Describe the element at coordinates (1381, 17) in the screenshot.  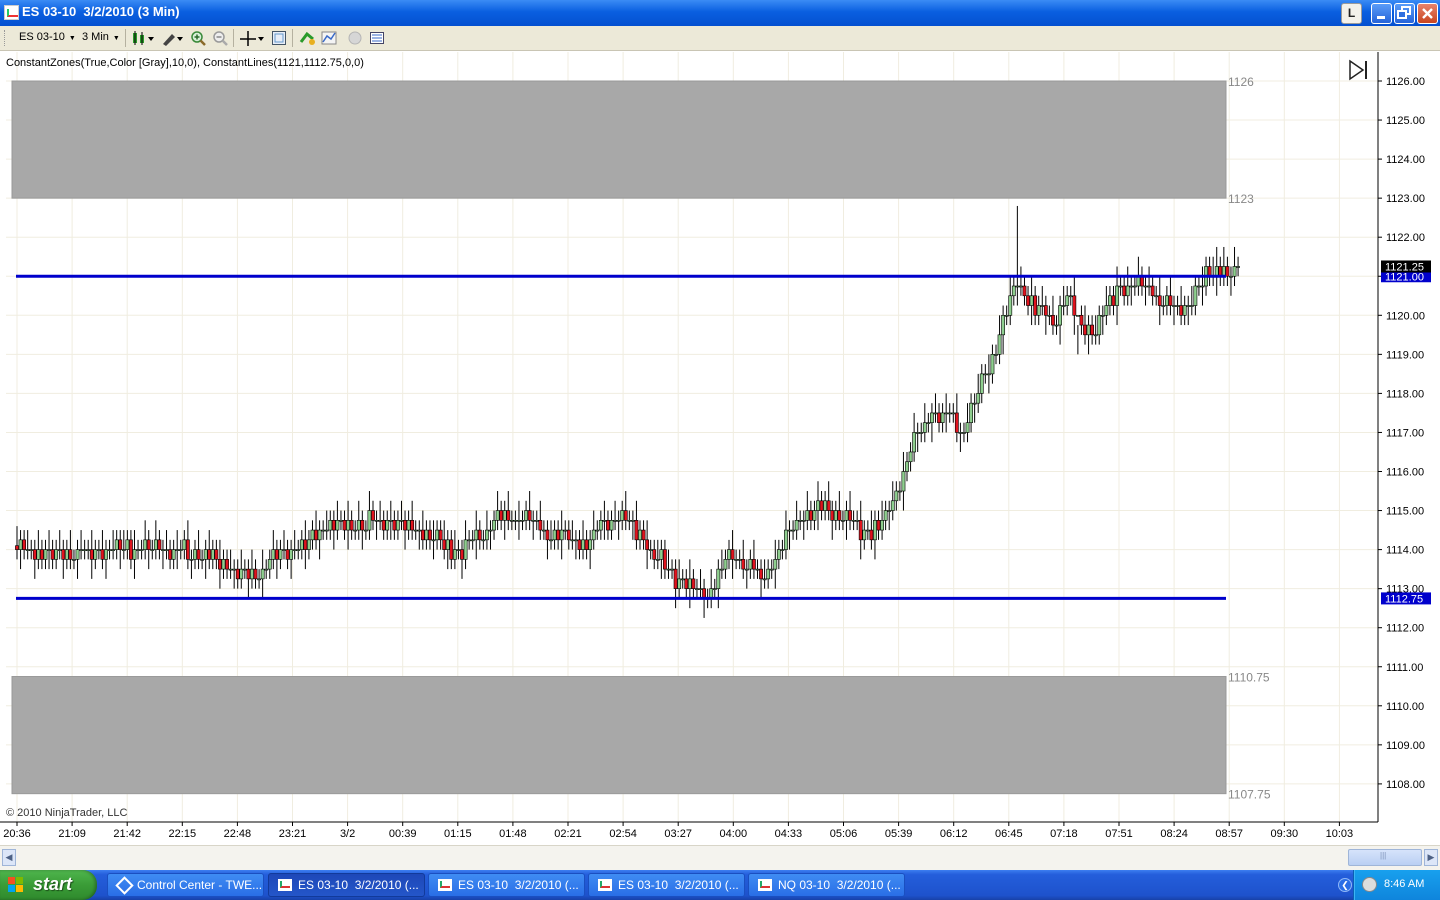
I see `minimize-icon` at that location.